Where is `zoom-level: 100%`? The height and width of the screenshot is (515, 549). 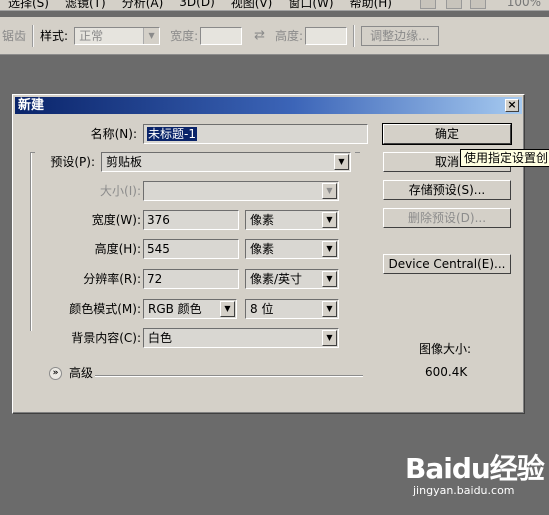
zoom-level: 100% is located at coordinates (524, 4).